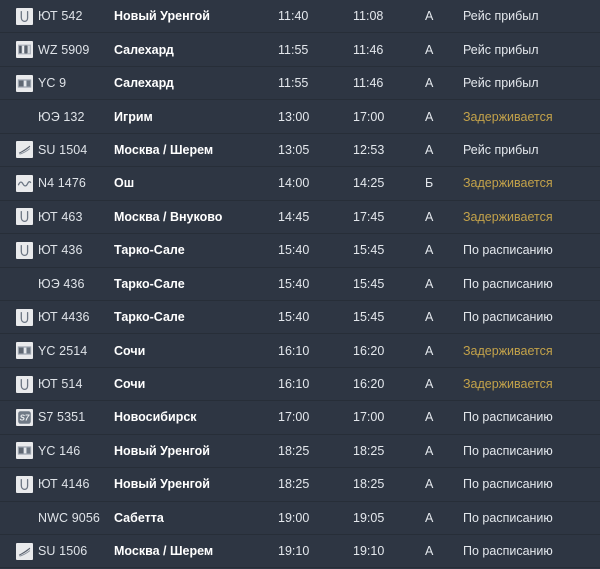  Describe the element at coordinates (168, 216) in the screenshot. I see `destination: Москва / Внуково` at that location.